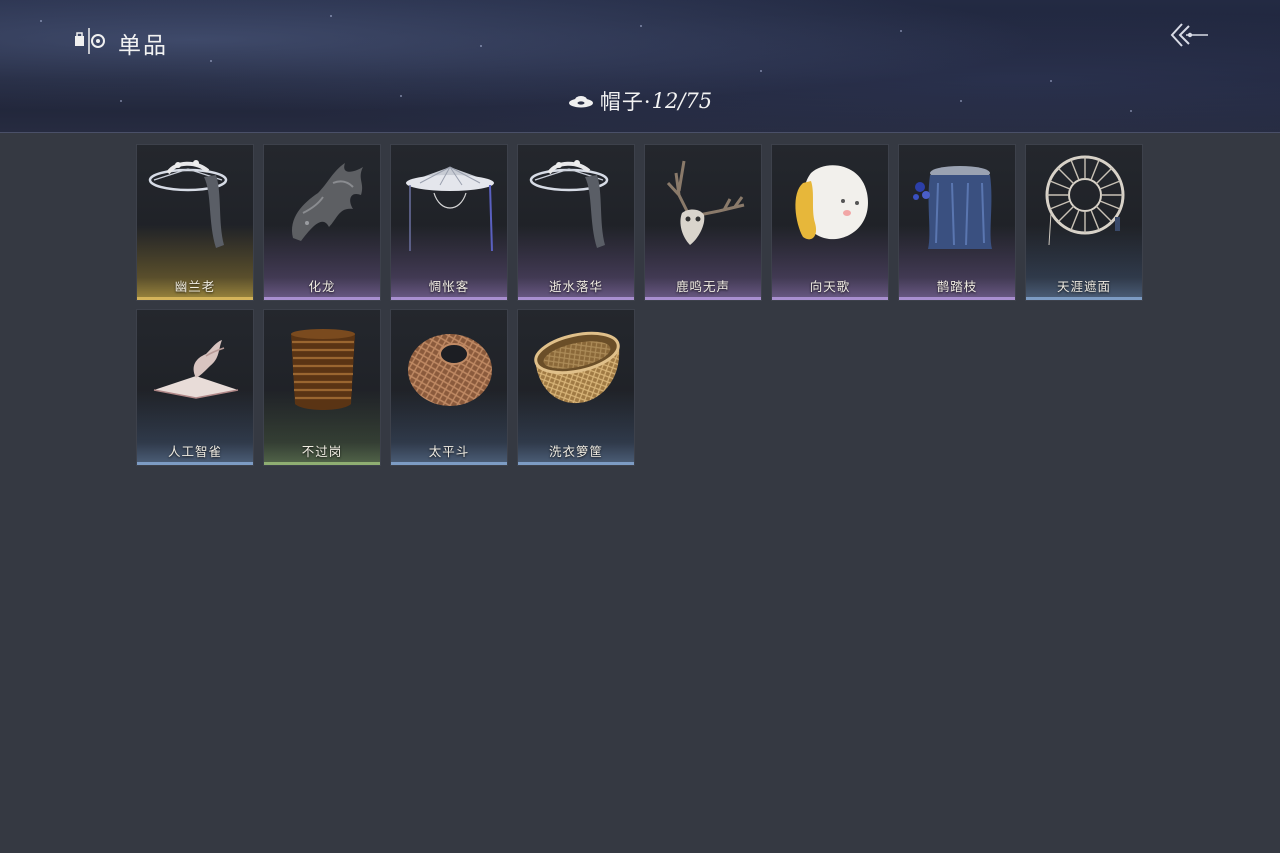 The height and width of the screenshot is (853, 1280). Describe the element at coordinates (580, 102) in the screenshot. I see `hat-icon` at that location.